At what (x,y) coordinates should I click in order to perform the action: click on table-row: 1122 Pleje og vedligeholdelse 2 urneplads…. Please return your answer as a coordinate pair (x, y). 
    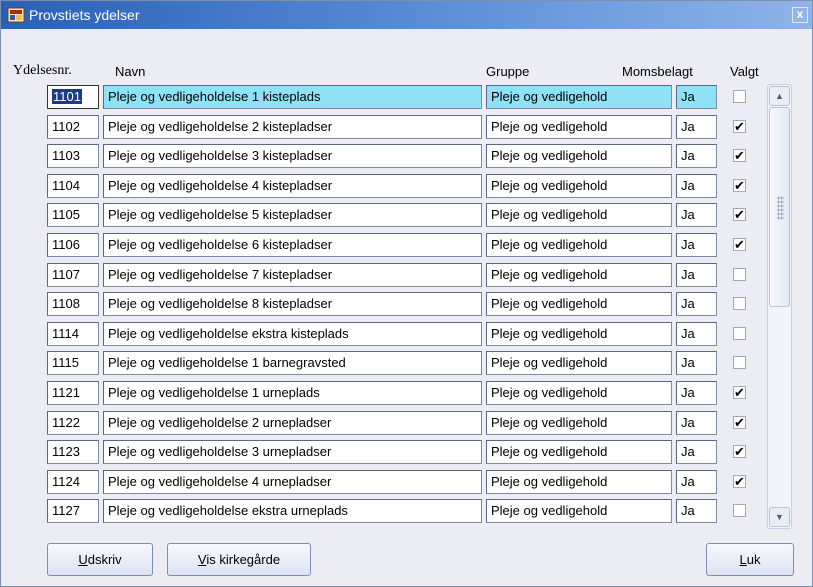
    Looking at the image, I should click on (407, 425).